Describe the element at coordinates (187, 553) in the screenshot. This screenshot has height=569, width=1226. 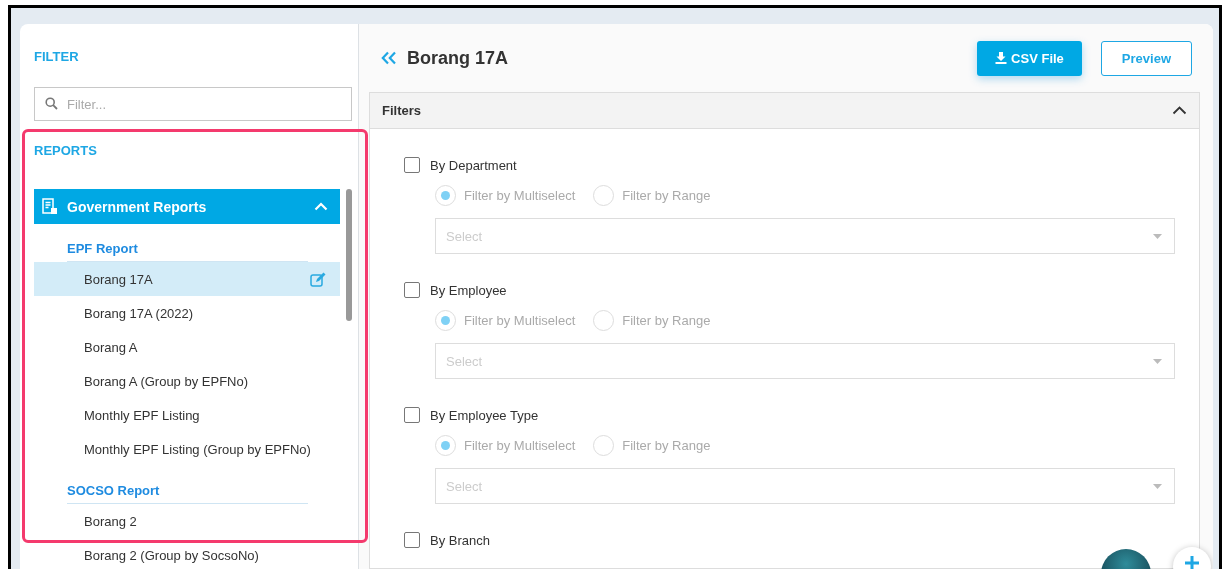
I see `report-item: Borang 2 (Group by SocsoNo)` at that location.